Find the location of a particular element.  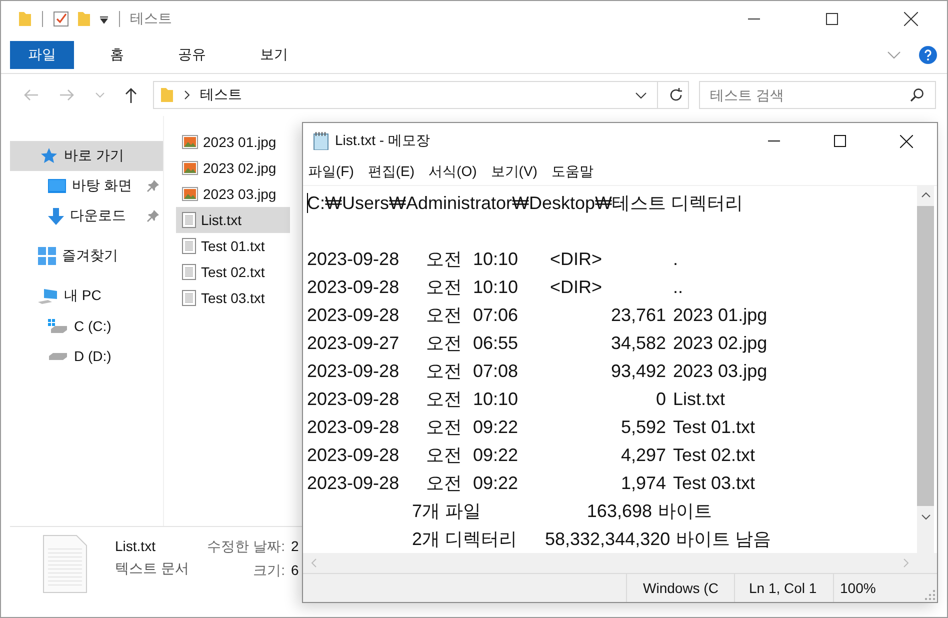

size-text: 34,582 is located at coordinates (638, 343).